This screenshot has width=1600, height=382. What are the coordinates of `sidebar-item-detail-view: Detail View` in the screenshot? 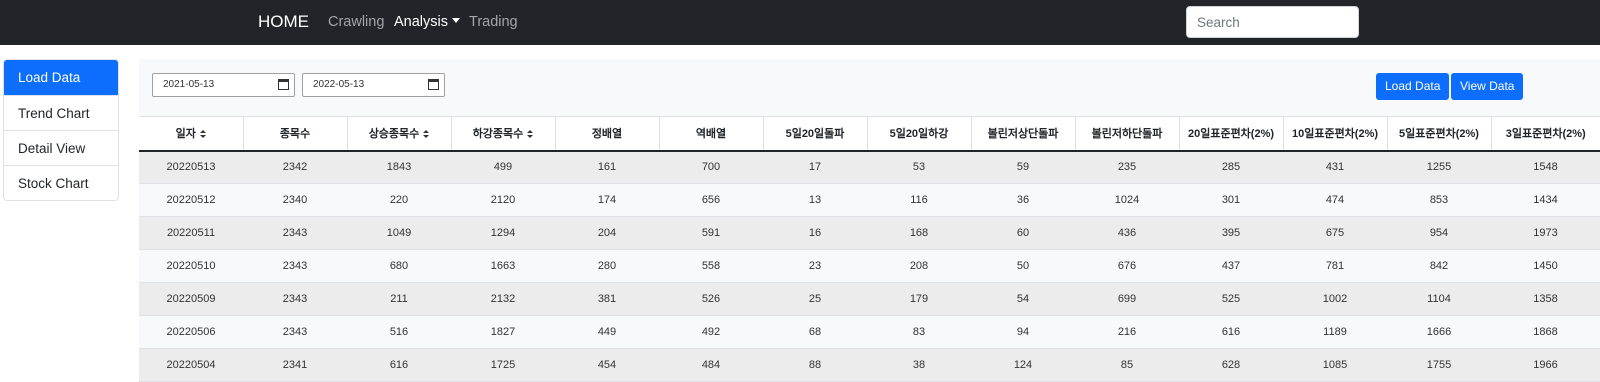 It's located at (61, 147).